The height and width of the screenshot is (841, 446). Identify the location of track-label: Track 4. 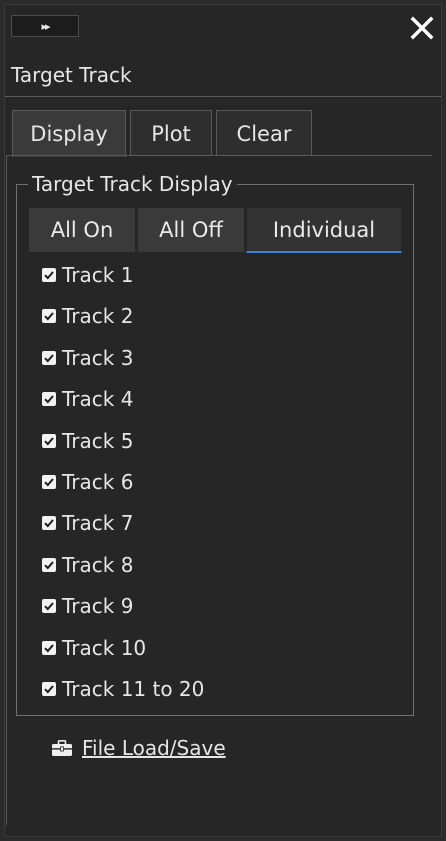
(98, 399).